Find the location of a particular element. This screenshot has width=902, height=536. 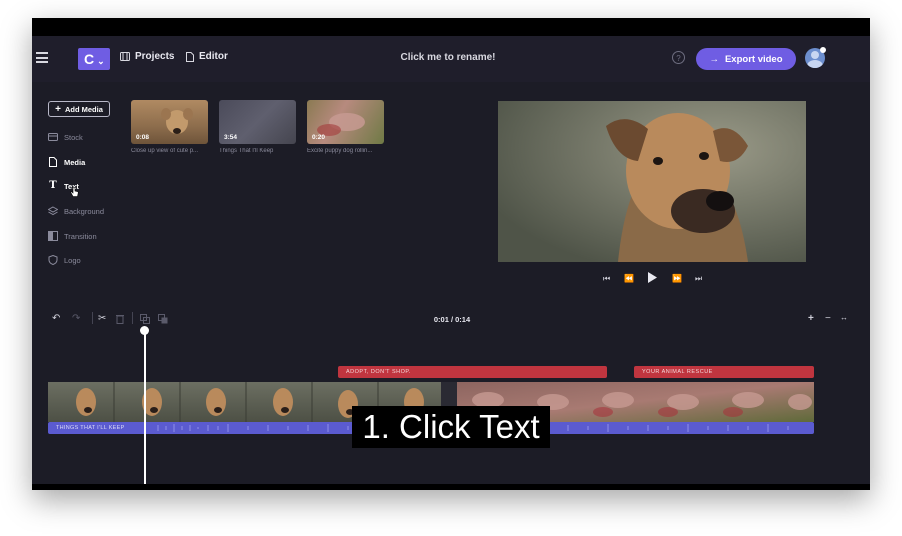

export-video-label: Export video is located at coordinates (753, 59).